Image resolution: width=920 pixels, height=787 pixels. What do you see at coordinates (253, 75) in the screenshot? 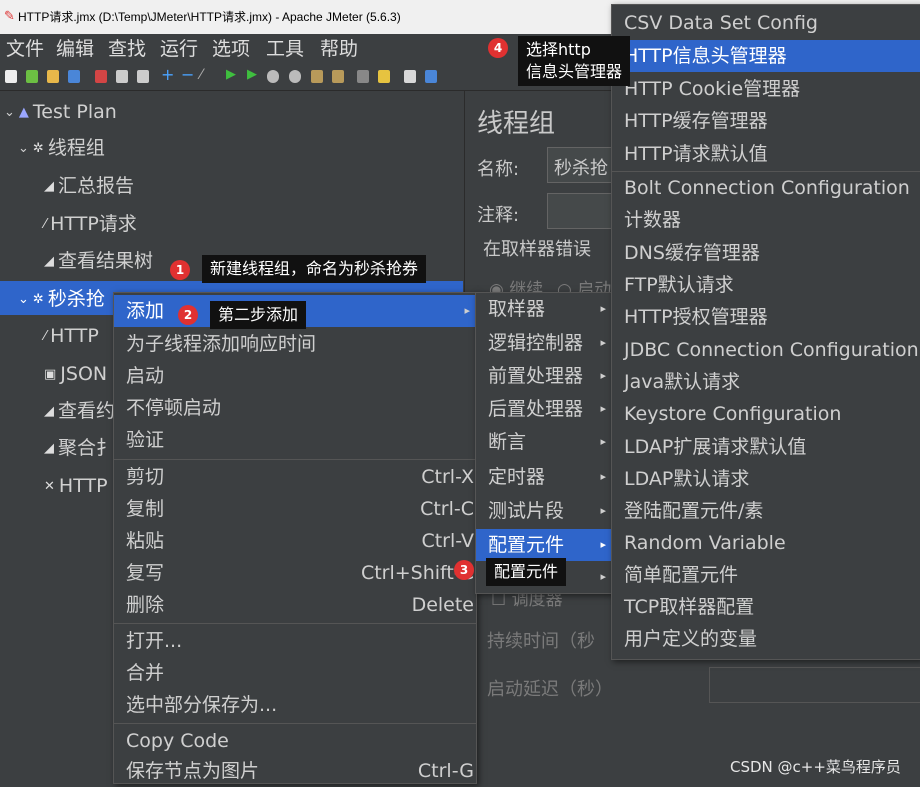
I see `start-no-pause-icon: ▶` at bounding box center [253, 75].